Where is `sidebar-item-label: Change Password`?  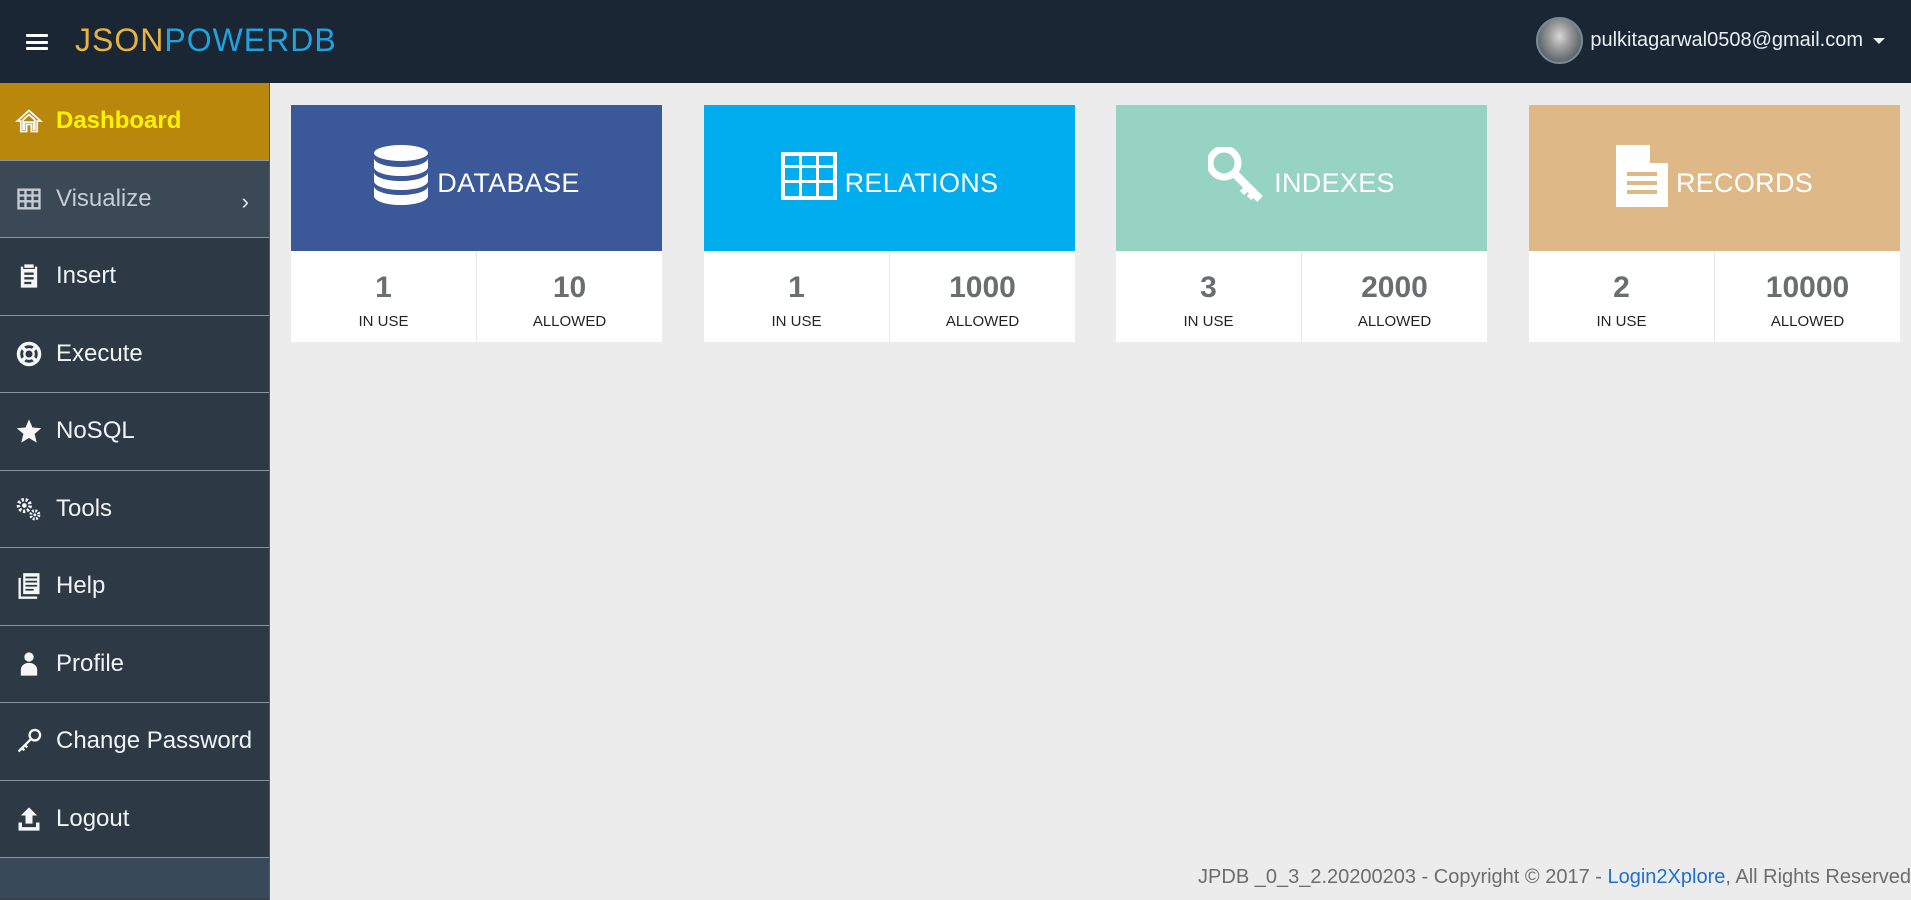 sidebar-item-label: Change Password is located at coordinates (154, 741).